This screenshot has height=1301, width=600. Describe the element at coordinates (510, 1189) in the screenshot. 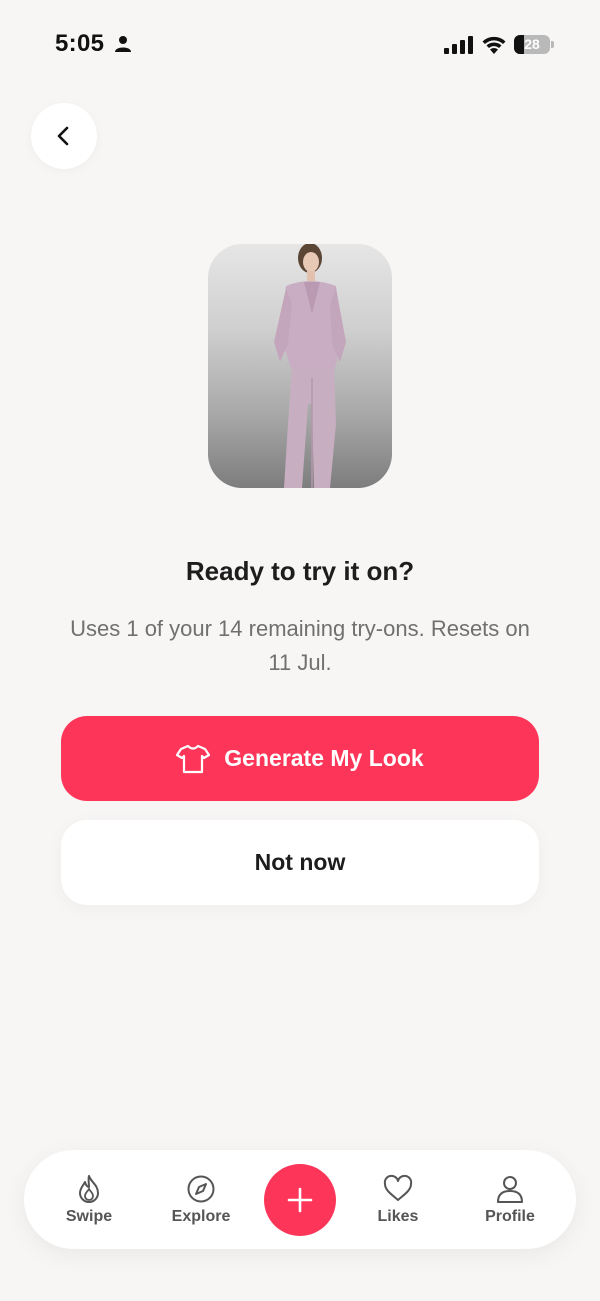

I see `person-icon` at that location.